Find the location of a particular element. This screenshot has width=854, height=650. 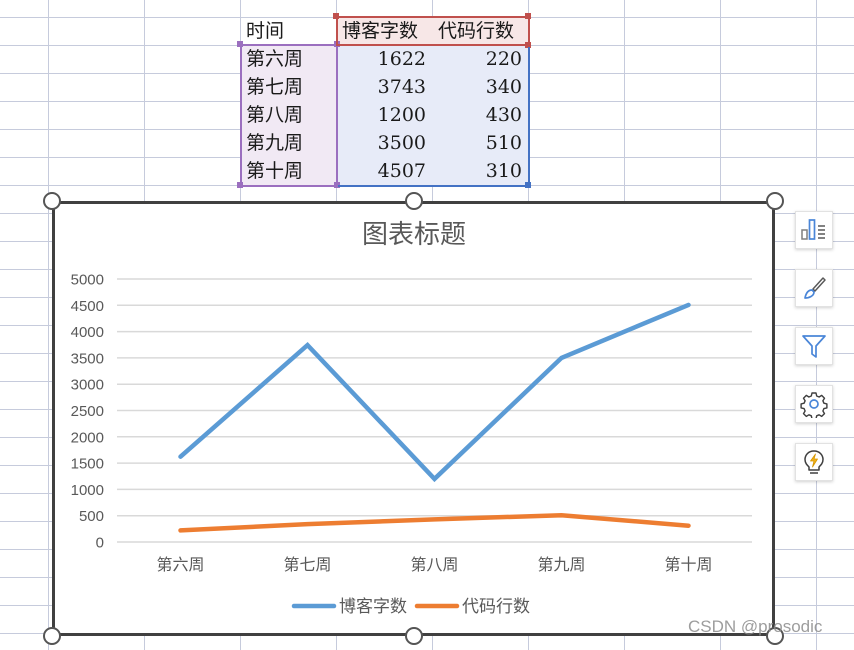

y-tick-label: 3500 is located at coordinates (87, 358).